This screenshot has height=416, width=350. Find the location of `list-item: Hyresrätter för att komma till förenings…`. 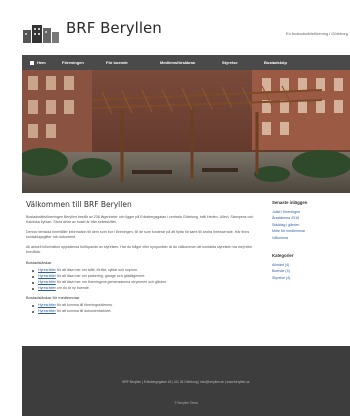

list-item: Hyresrätter för att komma till förenings… is located at coordinates (145, 305).